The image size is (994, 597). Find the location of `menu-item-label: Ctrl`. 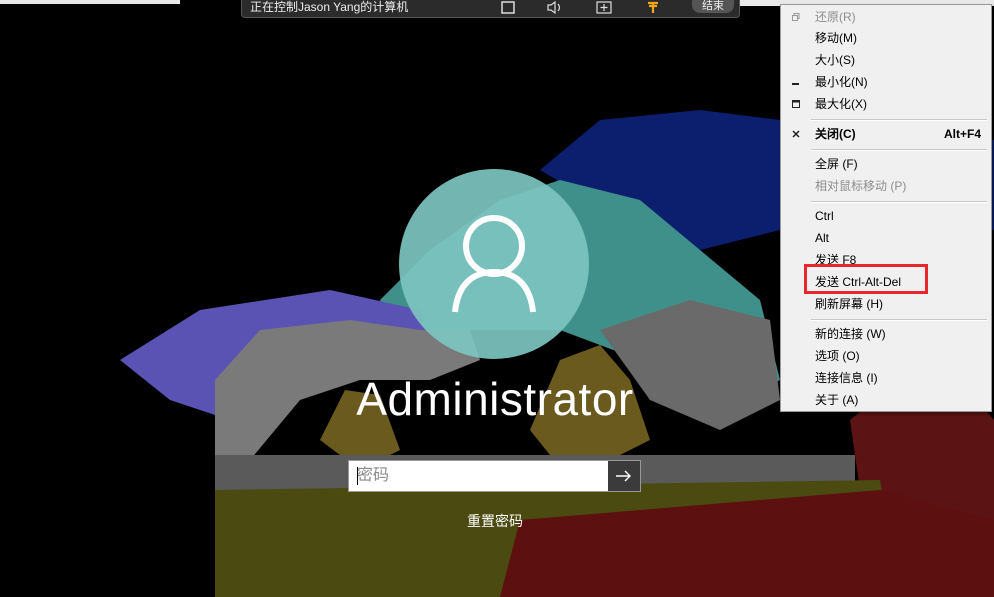

menu-item-label: Ctrl is located at coordinates (824, 216).